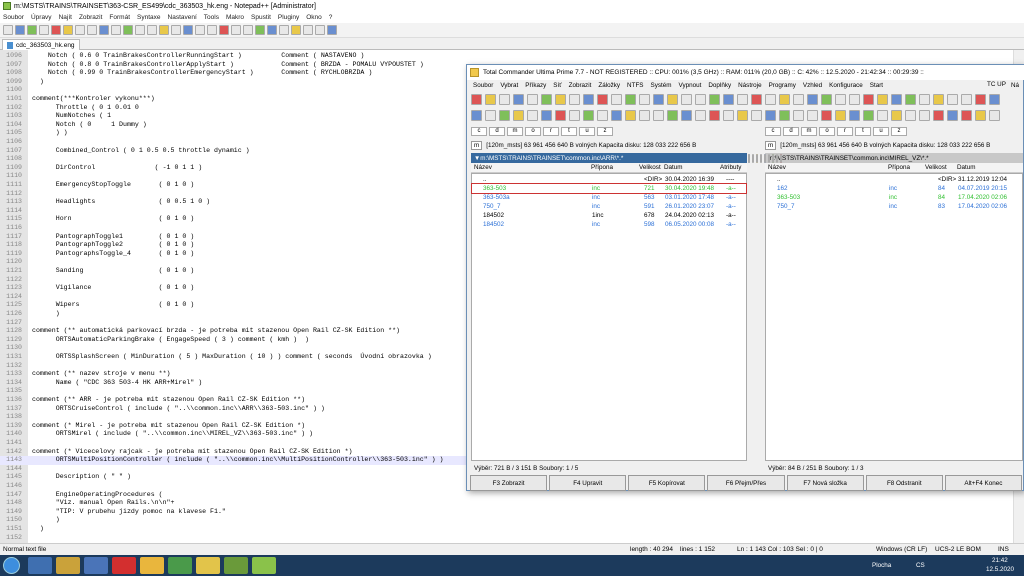 The width and height of the screenshot is (1024, 576). Describe the element at coordinates (211, 17) in the screenshot. I see `npp-menu-item: Tools` at that location.